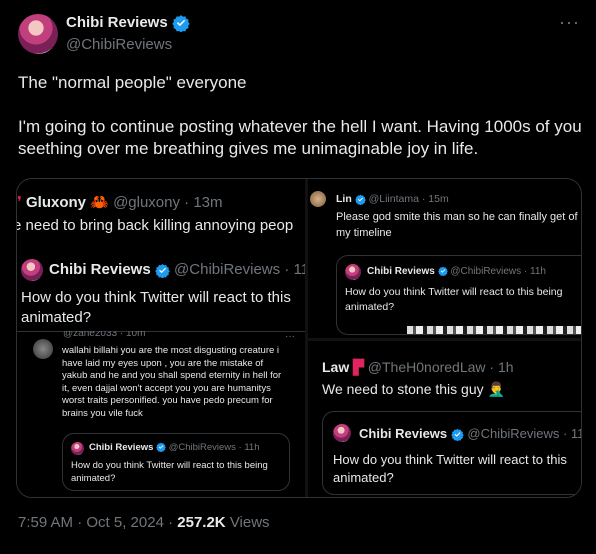 Image resolution: width=596 pixels, height=554 pixels. Describe the element at coordinates (403, 389) in the screenshot. I see `screenshot-text-content: We need to stone this guy` at that location.